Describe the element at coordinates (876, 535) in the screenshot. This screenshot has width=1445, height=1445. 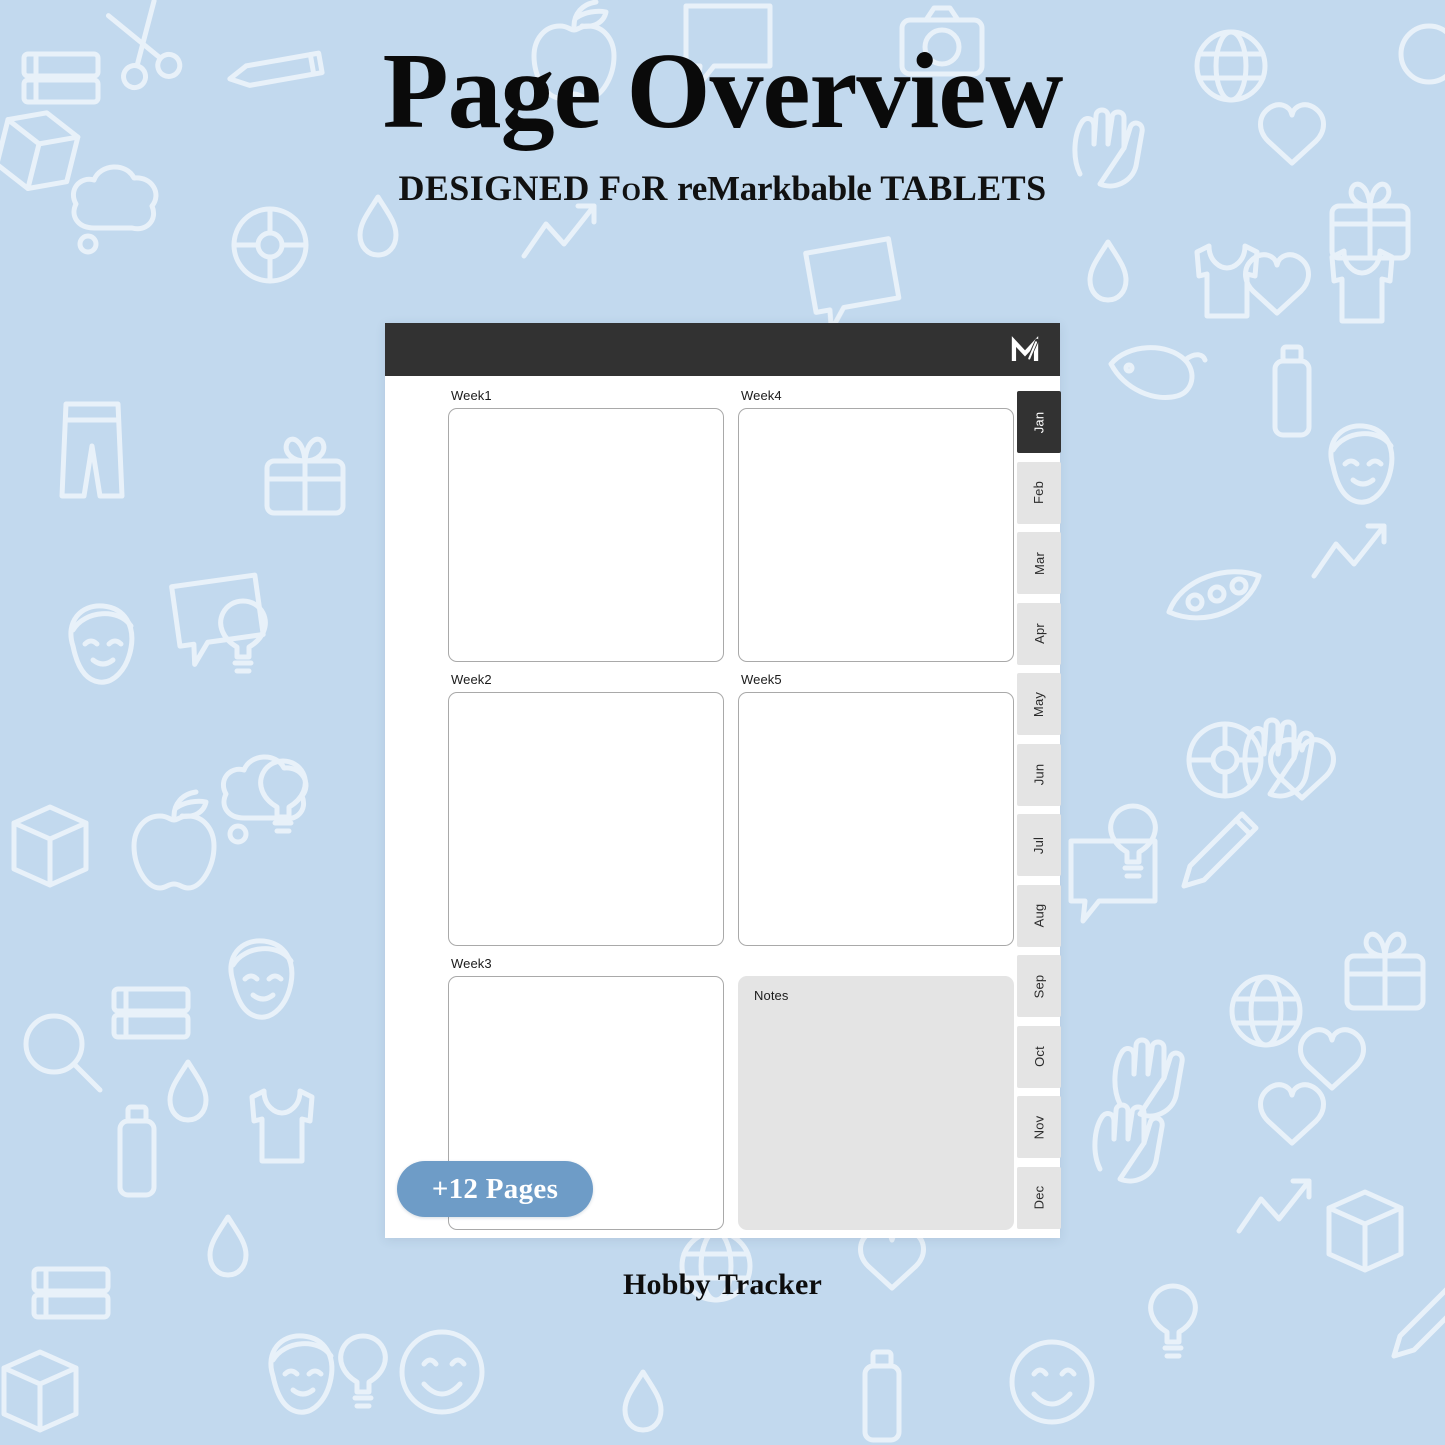
I see `writing-area-week4` at that location.